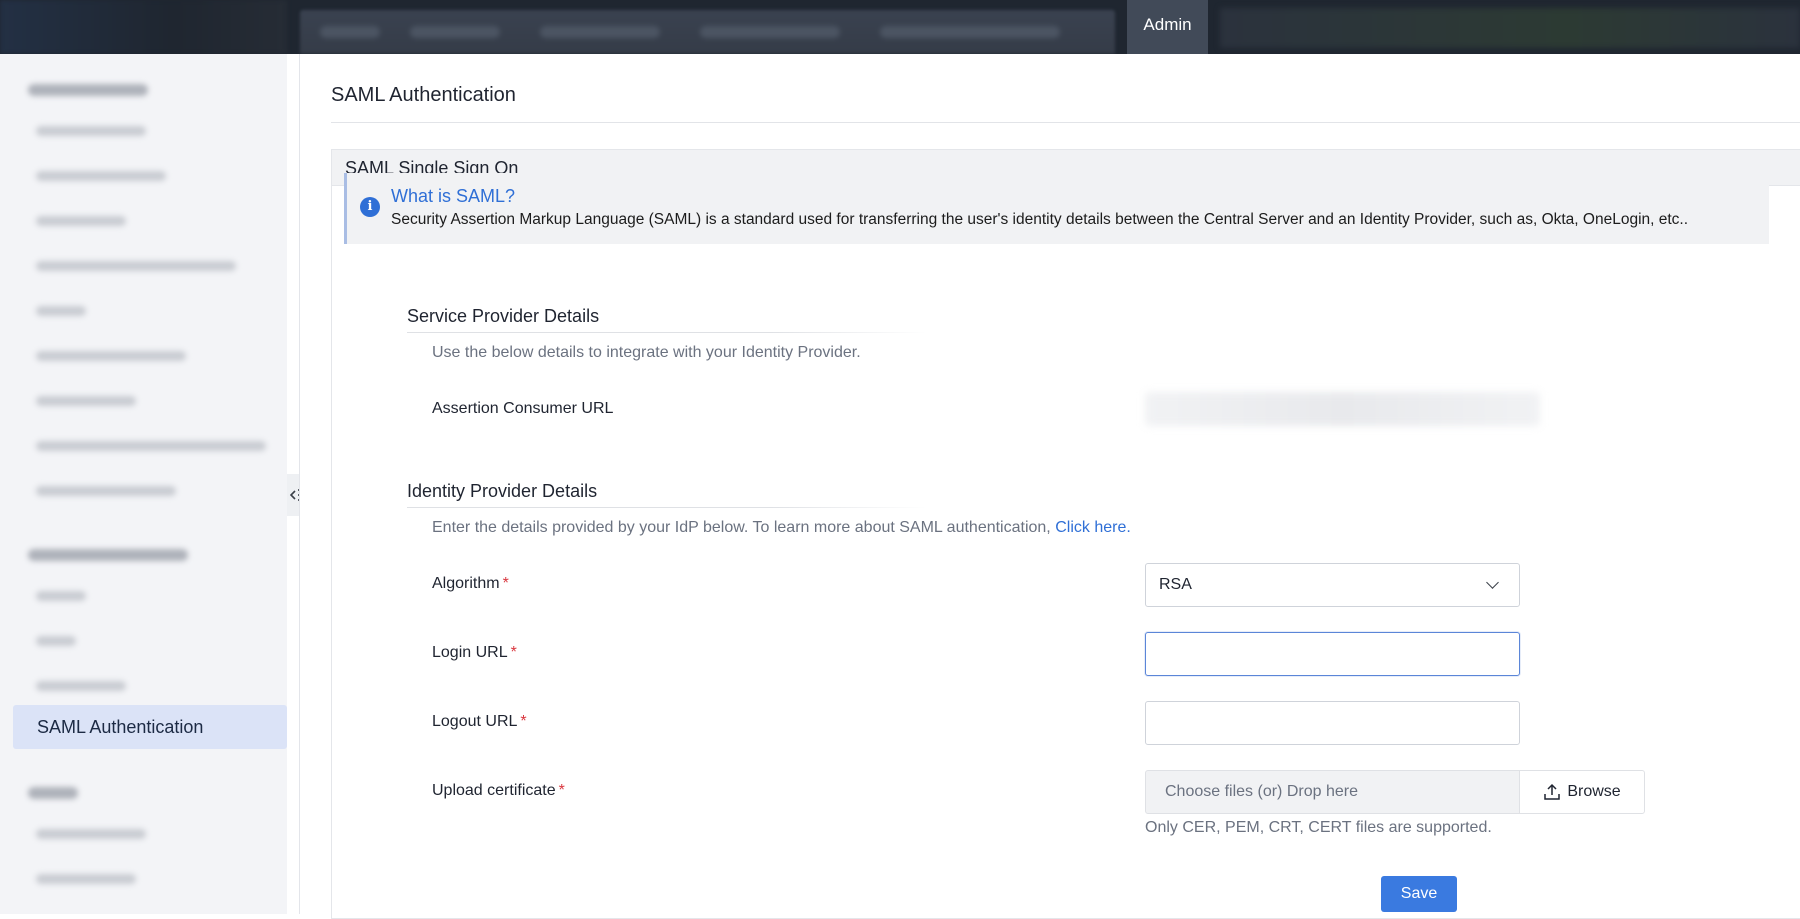 The image size is (1800, 919). Describe the element at coordinates (1419, 894) in the screenshot. I see `save-button: Save` at that location.